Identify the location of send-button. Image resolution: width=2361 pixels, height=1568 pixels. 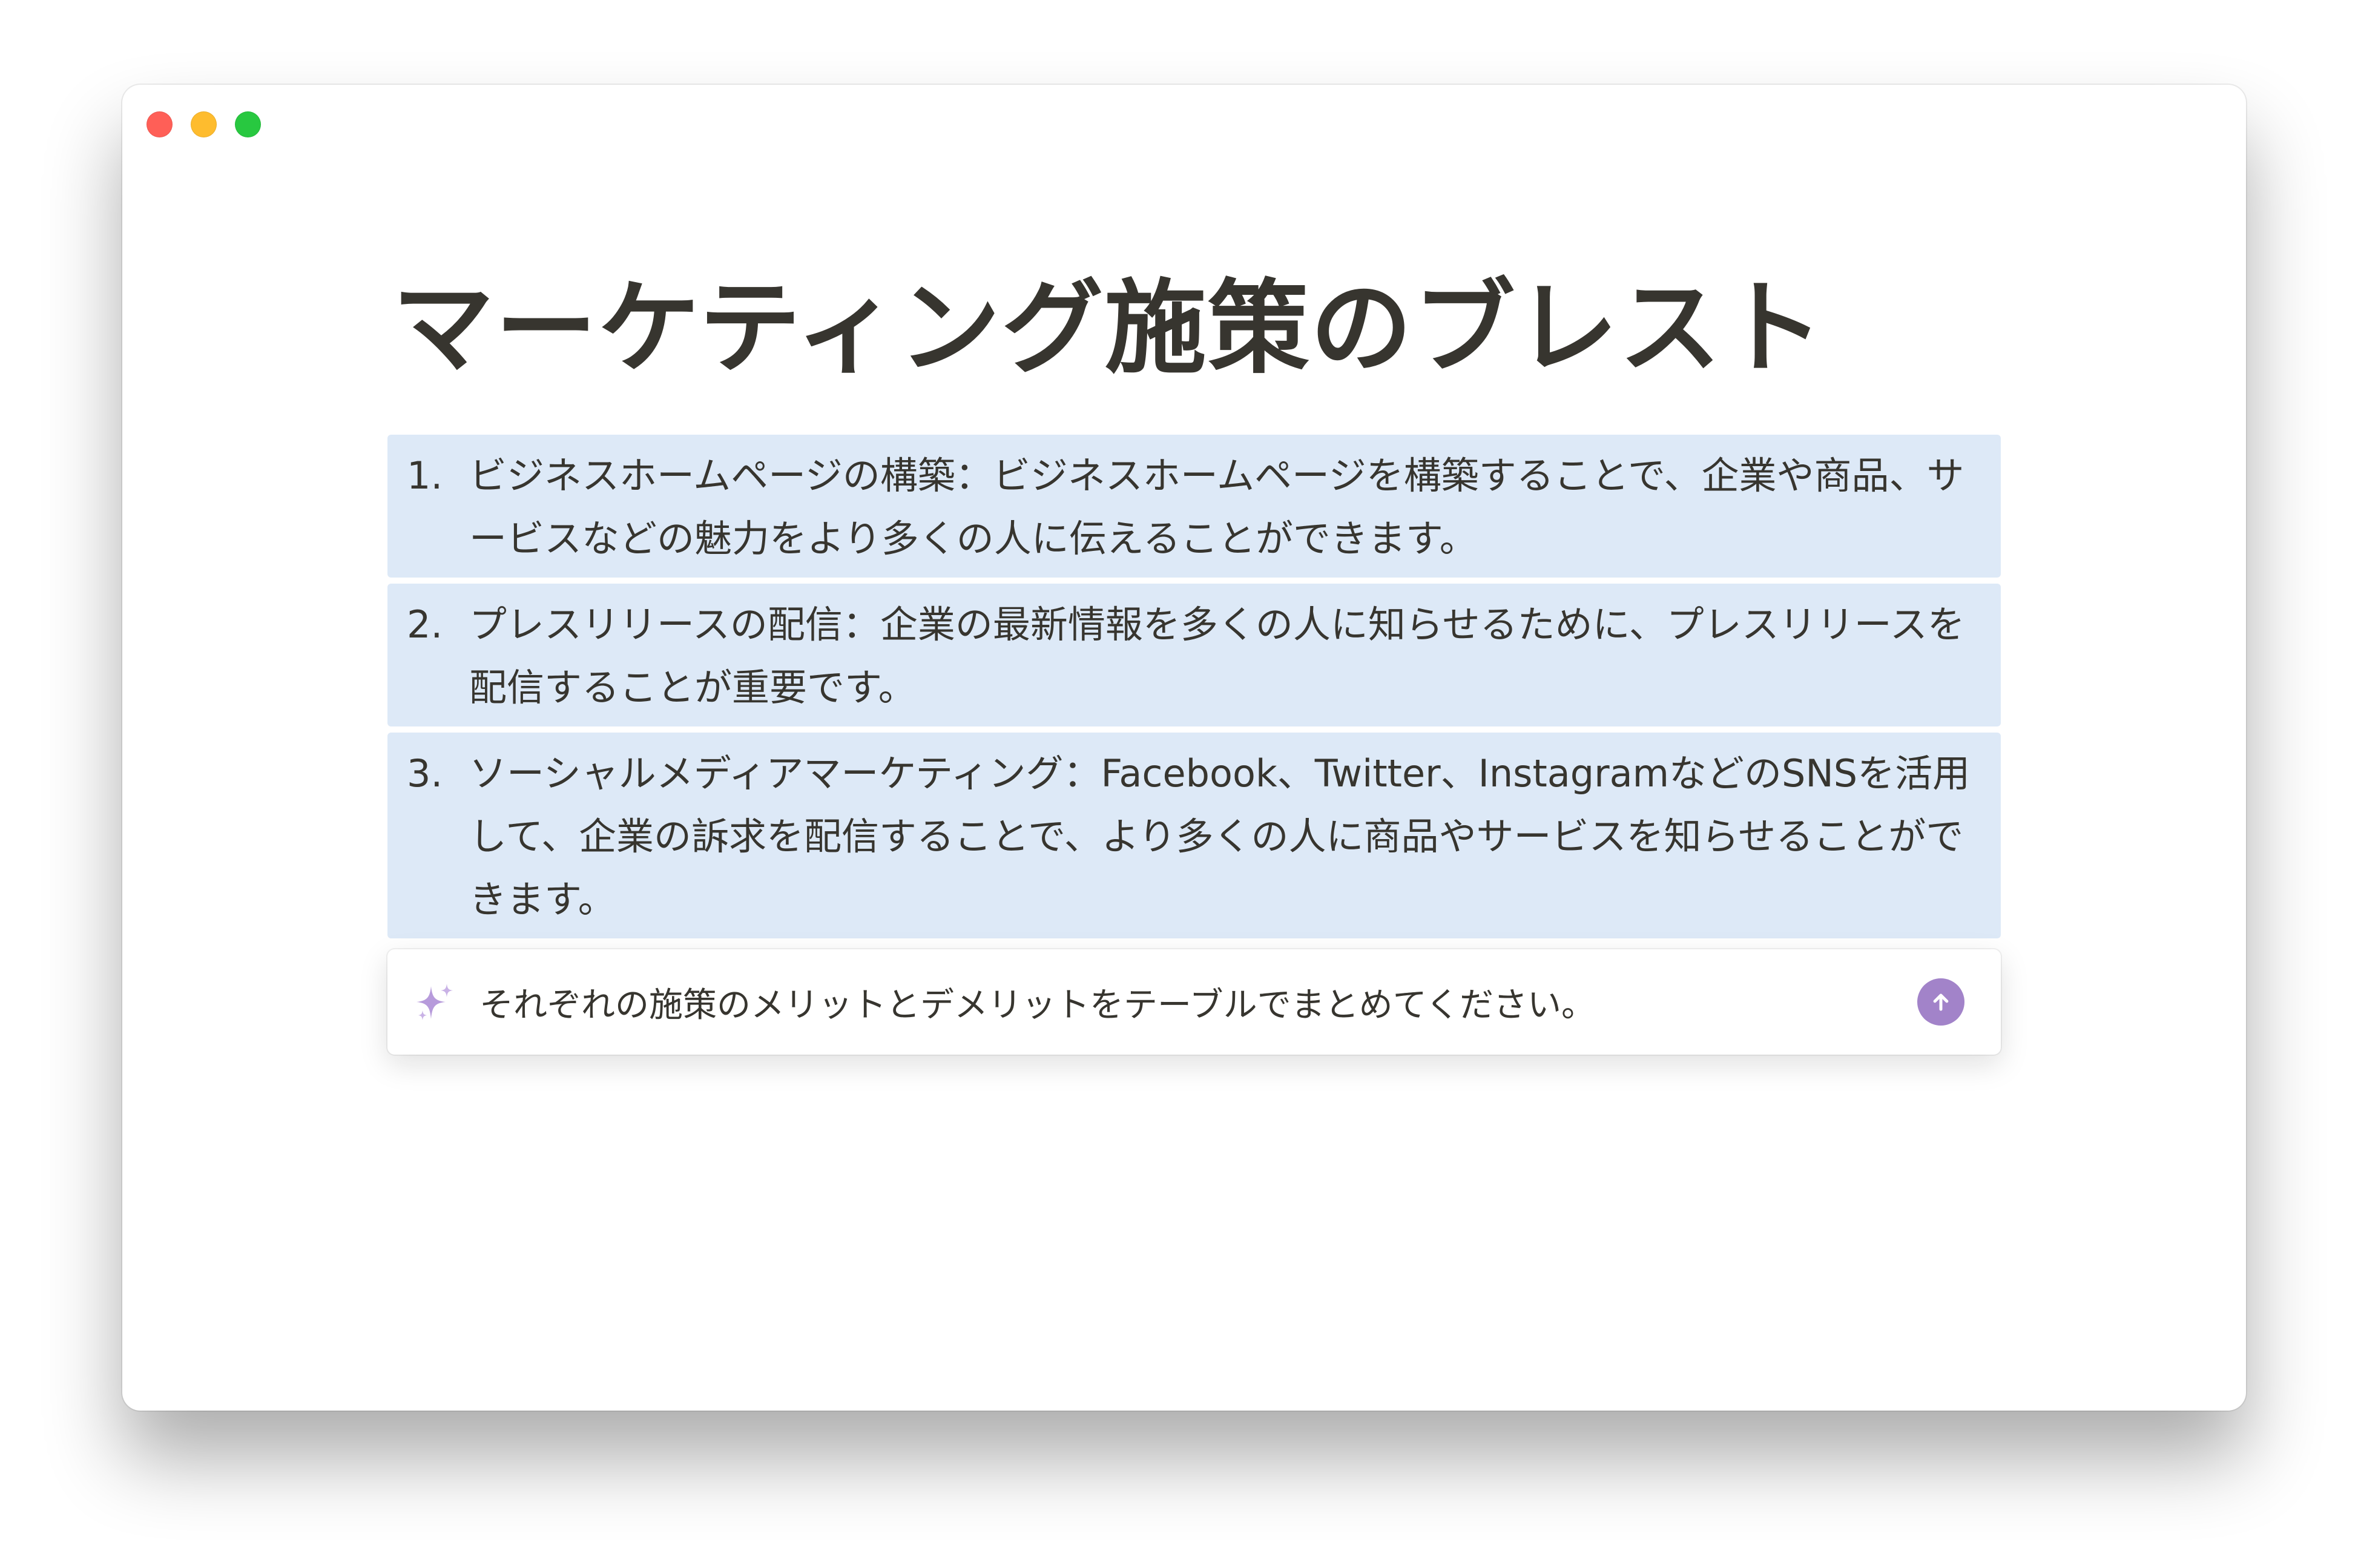
(1941, 1002).